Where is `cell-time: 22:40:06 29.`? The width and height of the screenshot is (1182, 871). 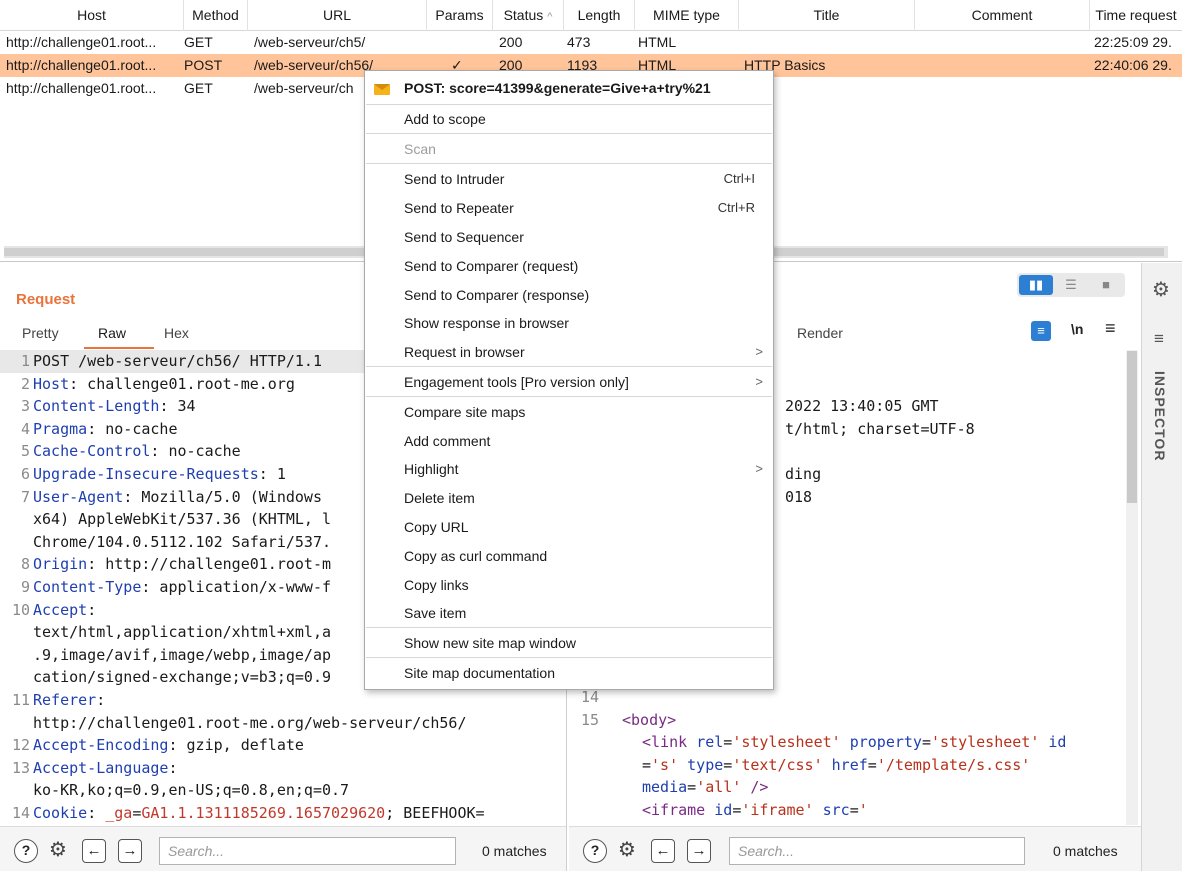 cell-time: 22:40:06 29. is located at coordinates (1133, 65).